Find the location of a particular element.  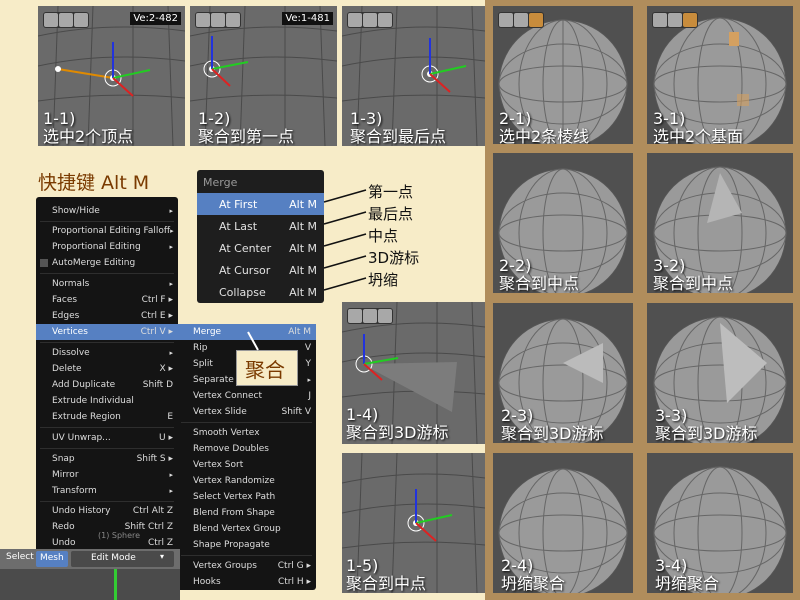

menu-edges: Edges Ctrl E ▸ is located at coordinates (107, 316).